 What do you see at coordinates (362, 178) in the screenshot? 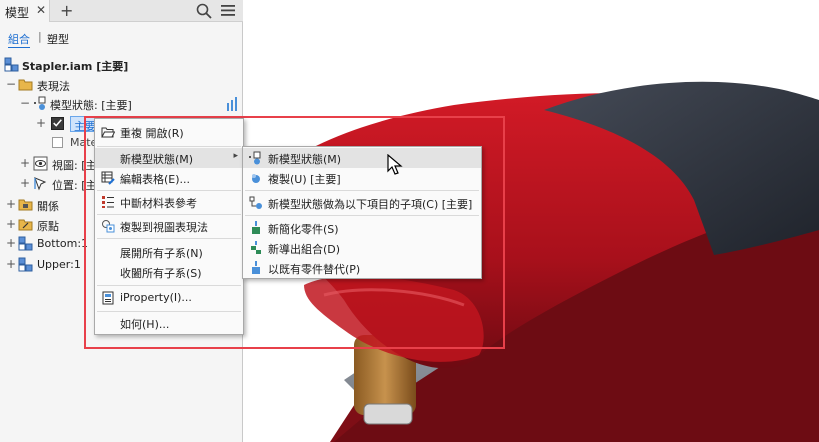
I see `submenu-item-copy: 複製(U) [主要]` at bounding box center [362, 178].